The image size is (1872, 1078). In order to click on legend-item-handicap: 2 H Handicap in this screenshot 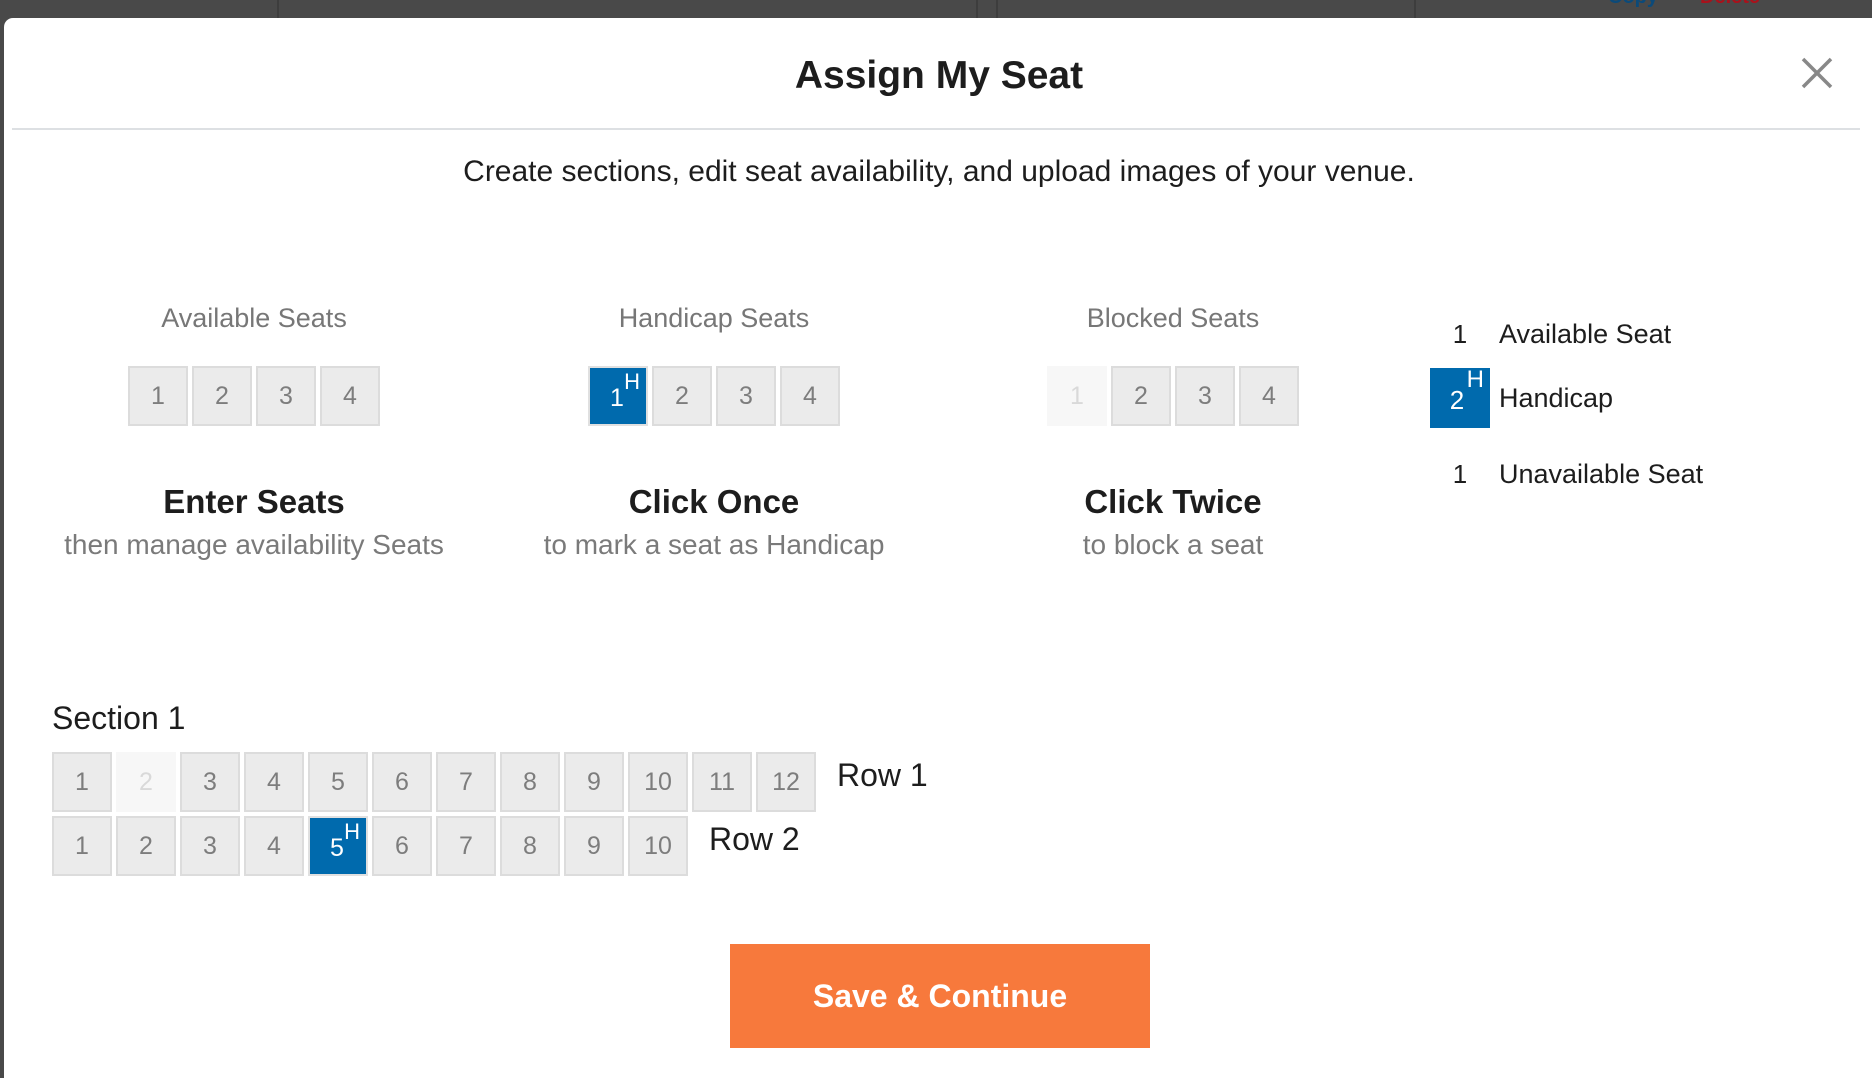, I will do `click(1522, 397)`.